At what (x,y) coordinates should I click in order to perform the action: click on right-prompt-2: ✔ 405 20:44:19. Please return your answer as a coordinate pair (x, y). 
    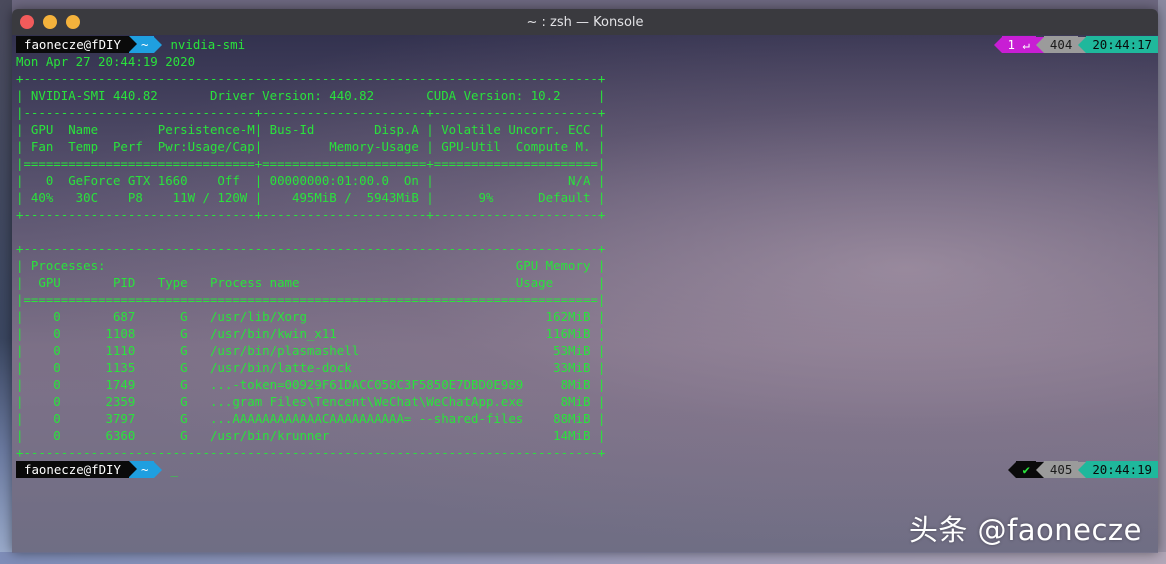
    Looking at the image, I should click on (1083, 469).